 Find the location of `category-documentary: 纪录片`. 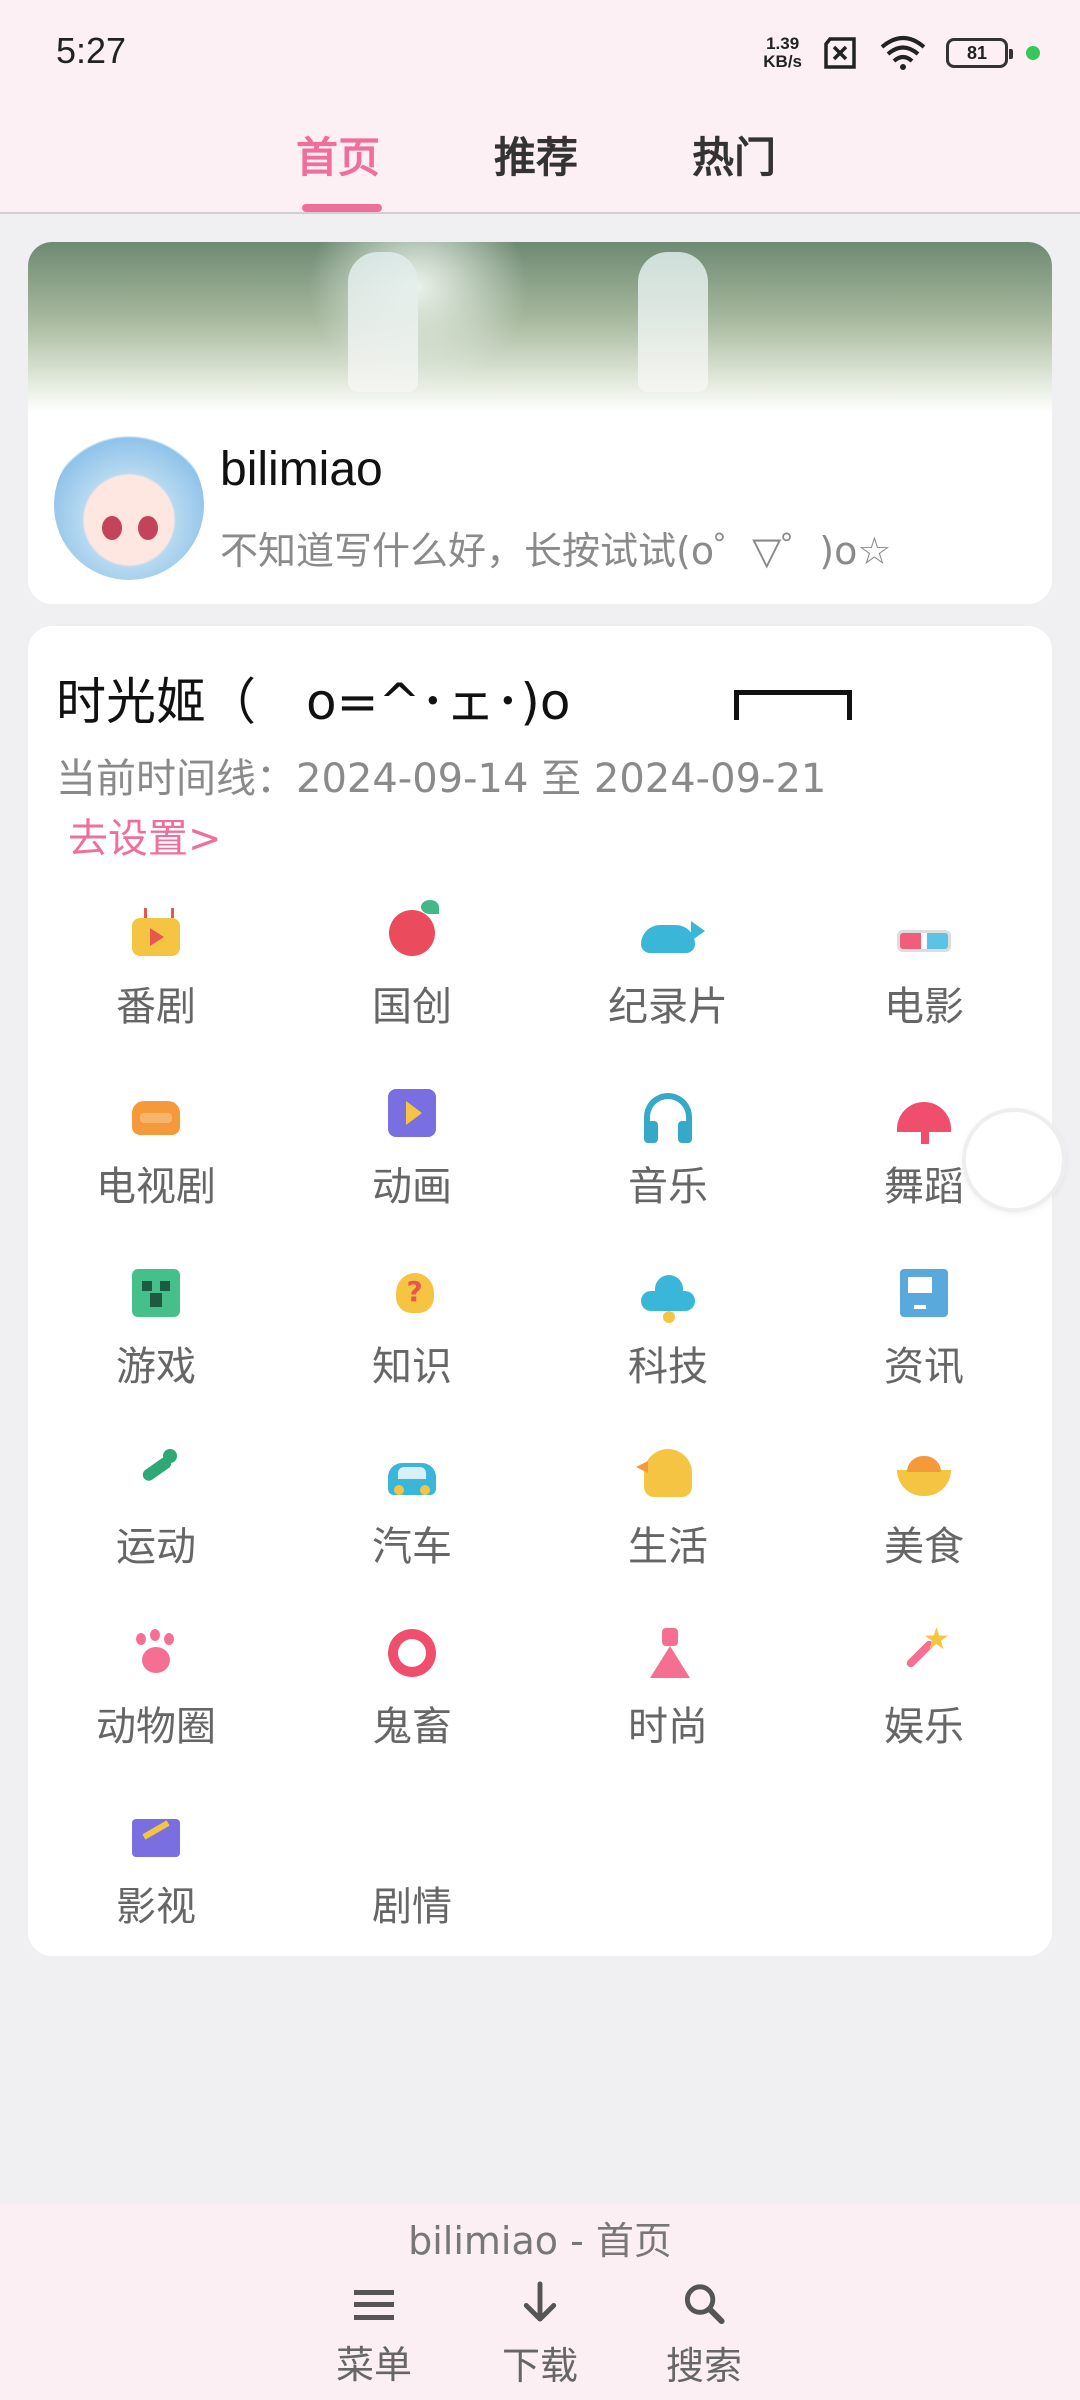

category-documentary: 纪录片 is located at coordinates (668, 996).